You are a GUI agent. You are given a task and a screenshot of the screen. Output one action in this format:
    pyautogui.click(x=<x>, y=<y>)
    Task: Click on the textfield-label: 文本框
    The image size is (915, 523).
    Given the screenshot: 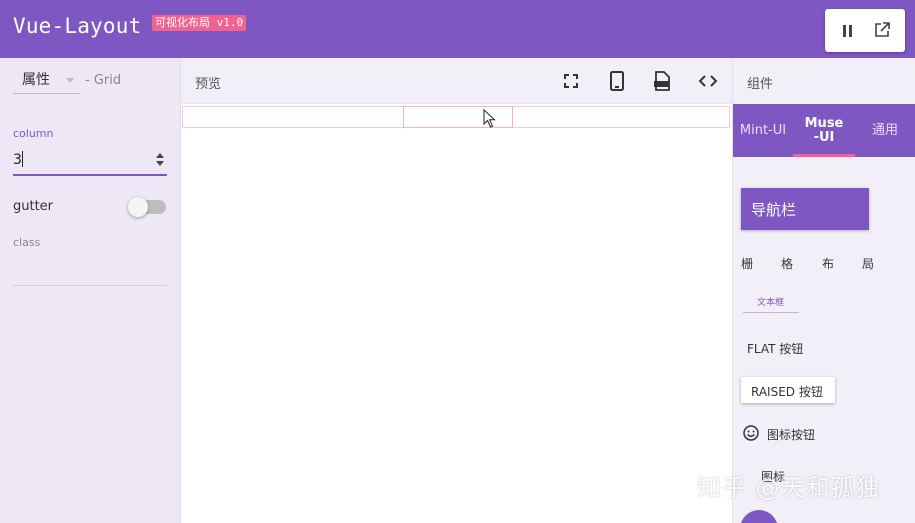 What is the action you would take?
    pyautogui.click(x=771, y=303)
    